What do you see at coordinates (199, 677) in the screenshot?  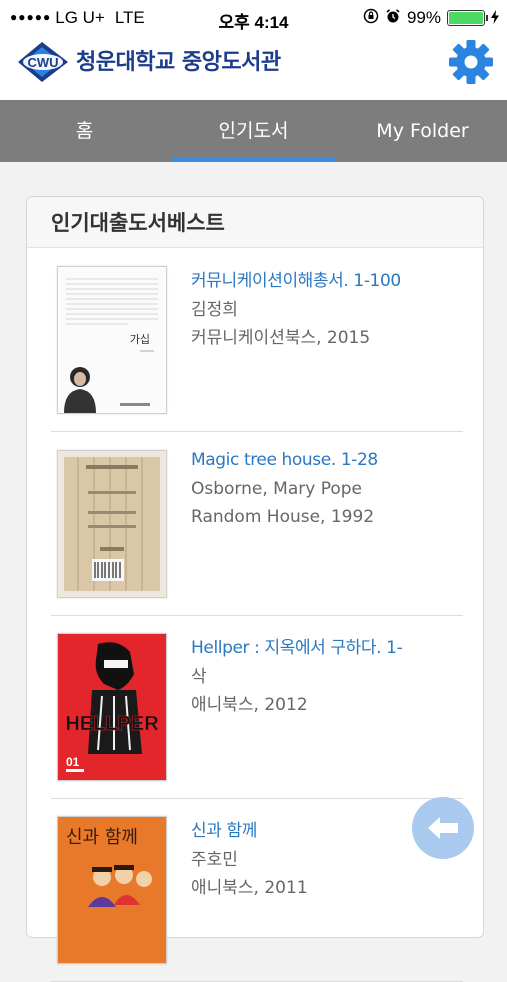 I see `book-author: 삭` at bounding box center [199, 677].